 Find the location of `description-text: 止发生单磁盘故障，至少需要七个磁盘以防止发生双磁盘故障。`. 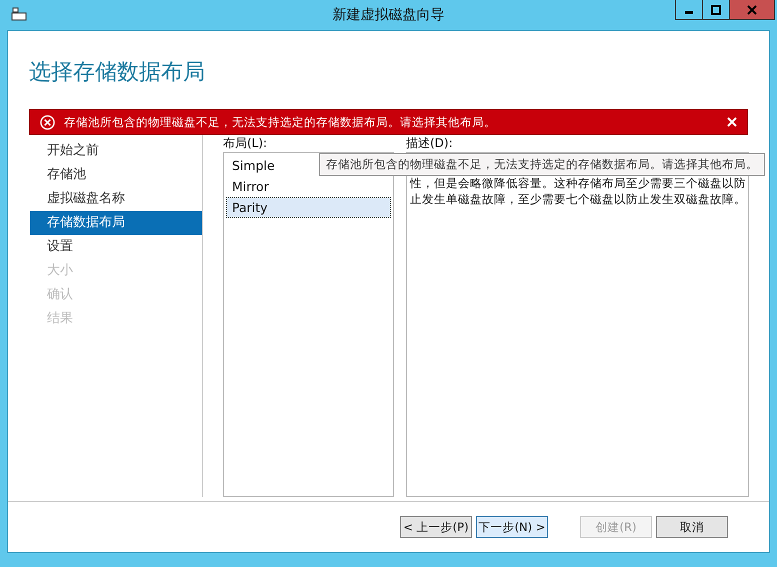

description-text: 止发生单磁盘故障，至少需要七个磁盘以防止发生双磁盘故障。 is located at coordinates (578, 199).